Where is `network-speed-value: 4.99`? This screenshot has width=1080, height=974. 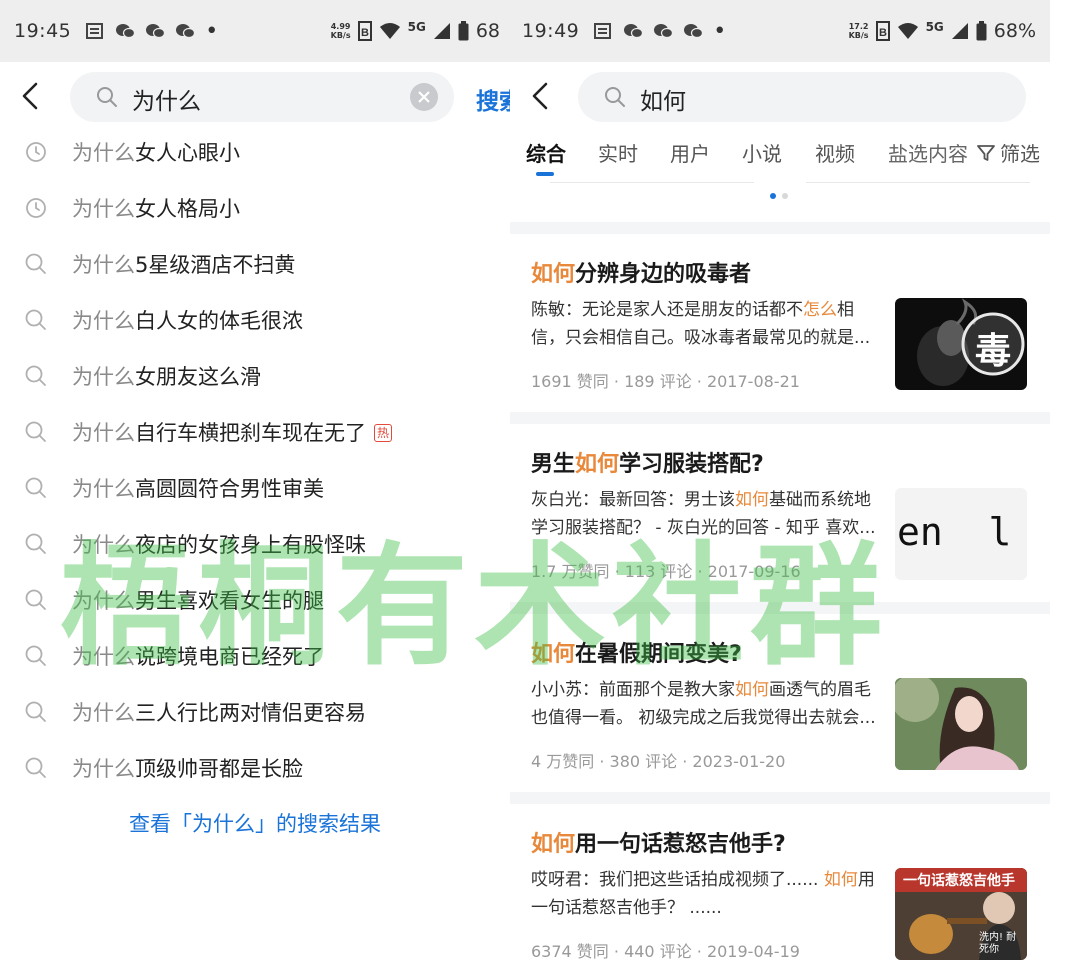
network-speed-value: 4.99 is located at coordinates (340, 26).